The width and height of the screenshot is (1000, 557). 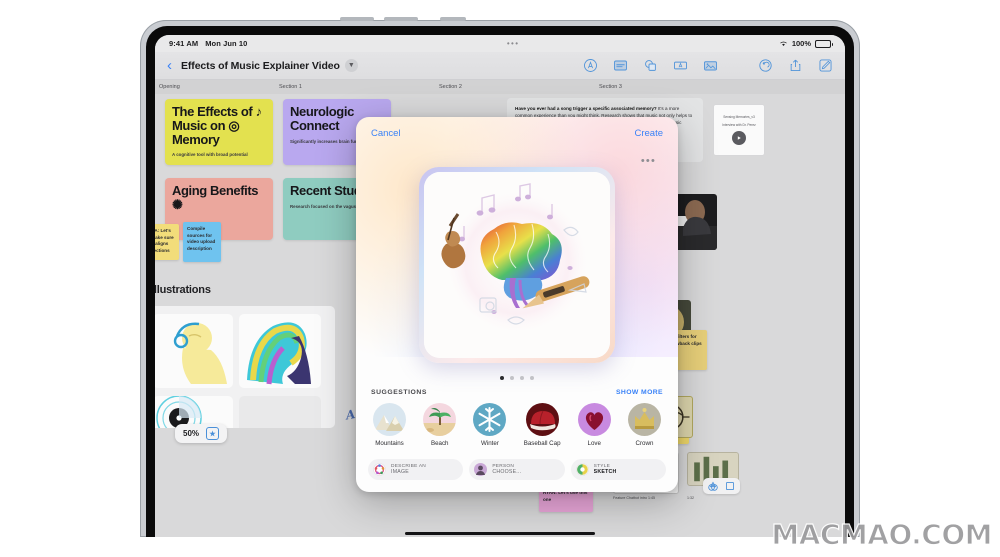 What do you see at coordinates (290, 87) in the screenshot?
I see `section-label: Section 1` at bounding box center [290, 87].